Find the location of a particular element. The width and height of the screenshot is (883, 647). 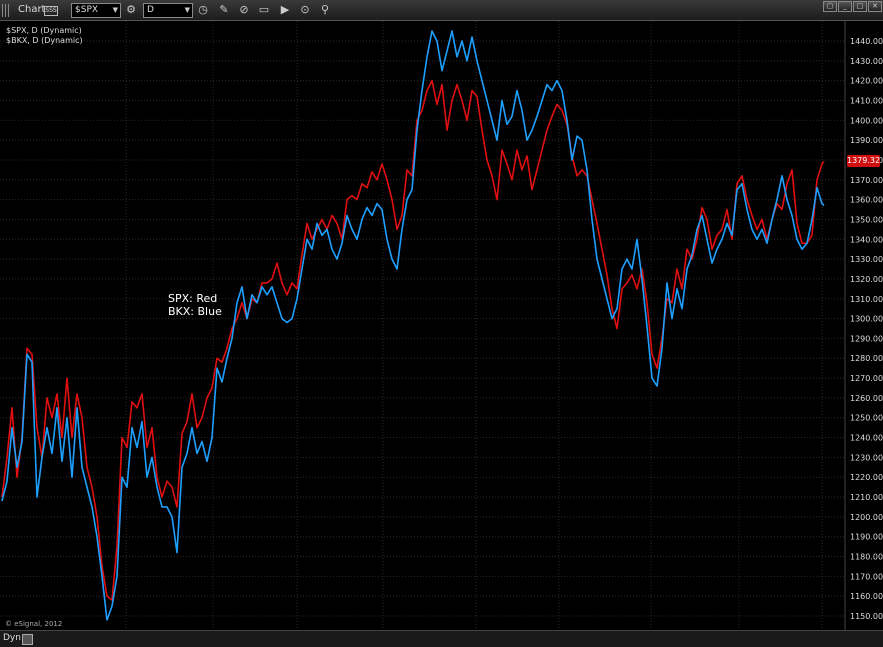

y-tick-label: 1370.00 is located at coordinates (866, 180).